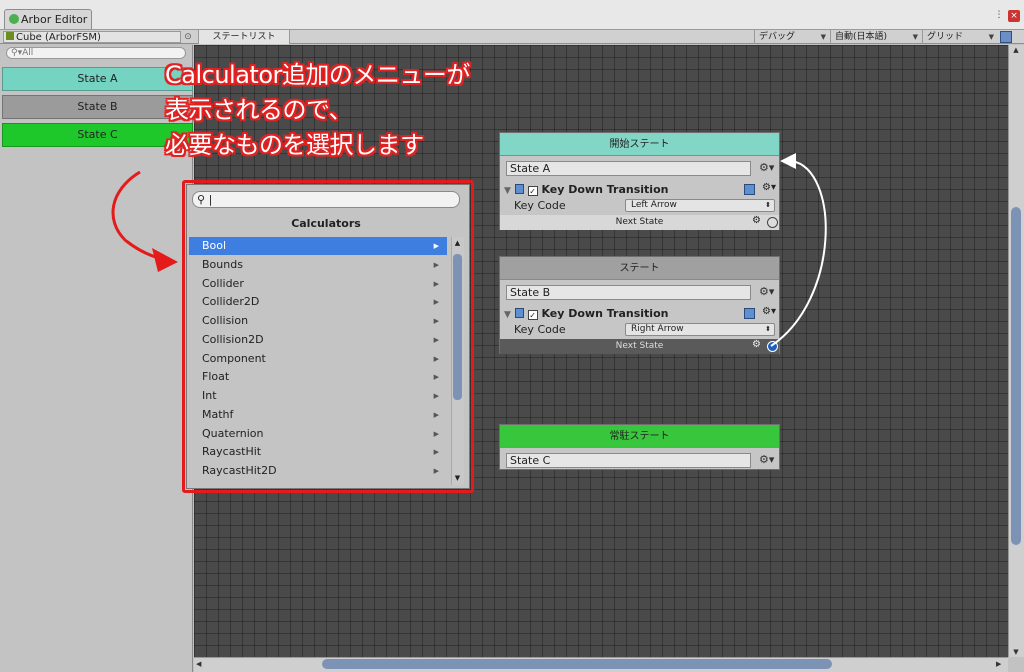 The height and width of the screenshot is (672, 1024). I want to click on calculator-item-label: Float, so click(216, 376).